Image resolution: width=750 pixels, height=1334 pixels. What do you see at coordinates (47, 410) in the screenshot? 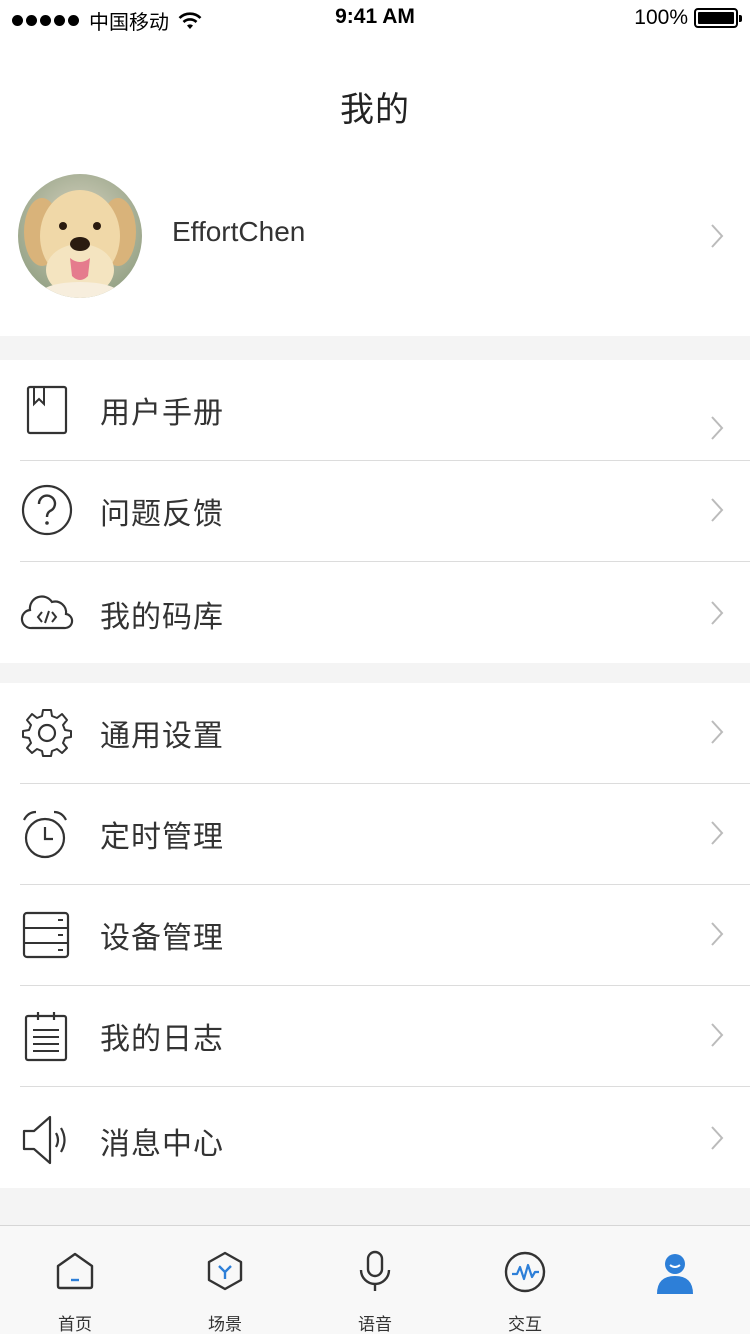
I see `book-icon` at bounding box center [47, 410].